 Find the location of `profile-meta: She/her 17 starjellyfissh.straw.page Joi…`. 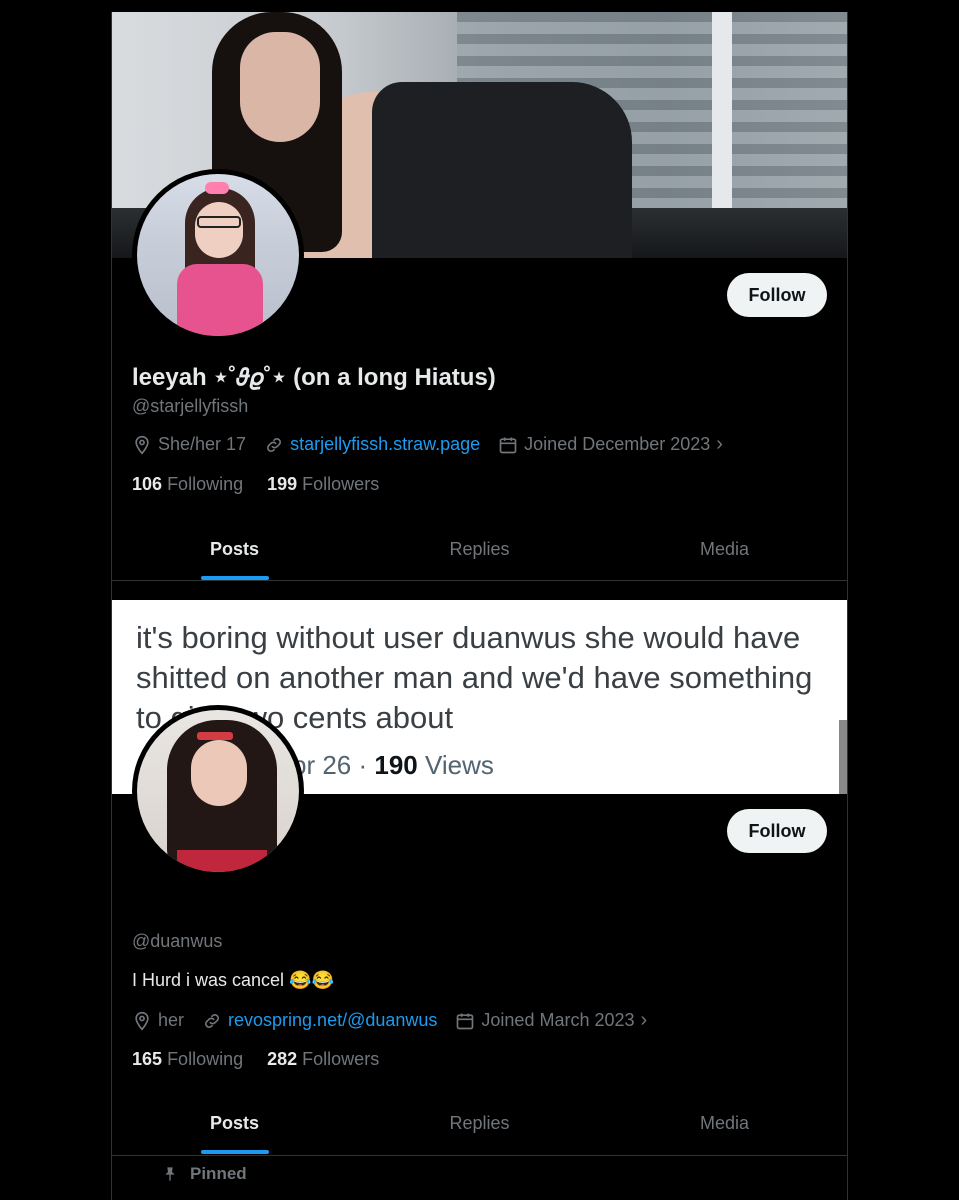

profile-meta: She/her 17 starjellyfissh.straw.page Joi… is located at coordinates (436, 444).